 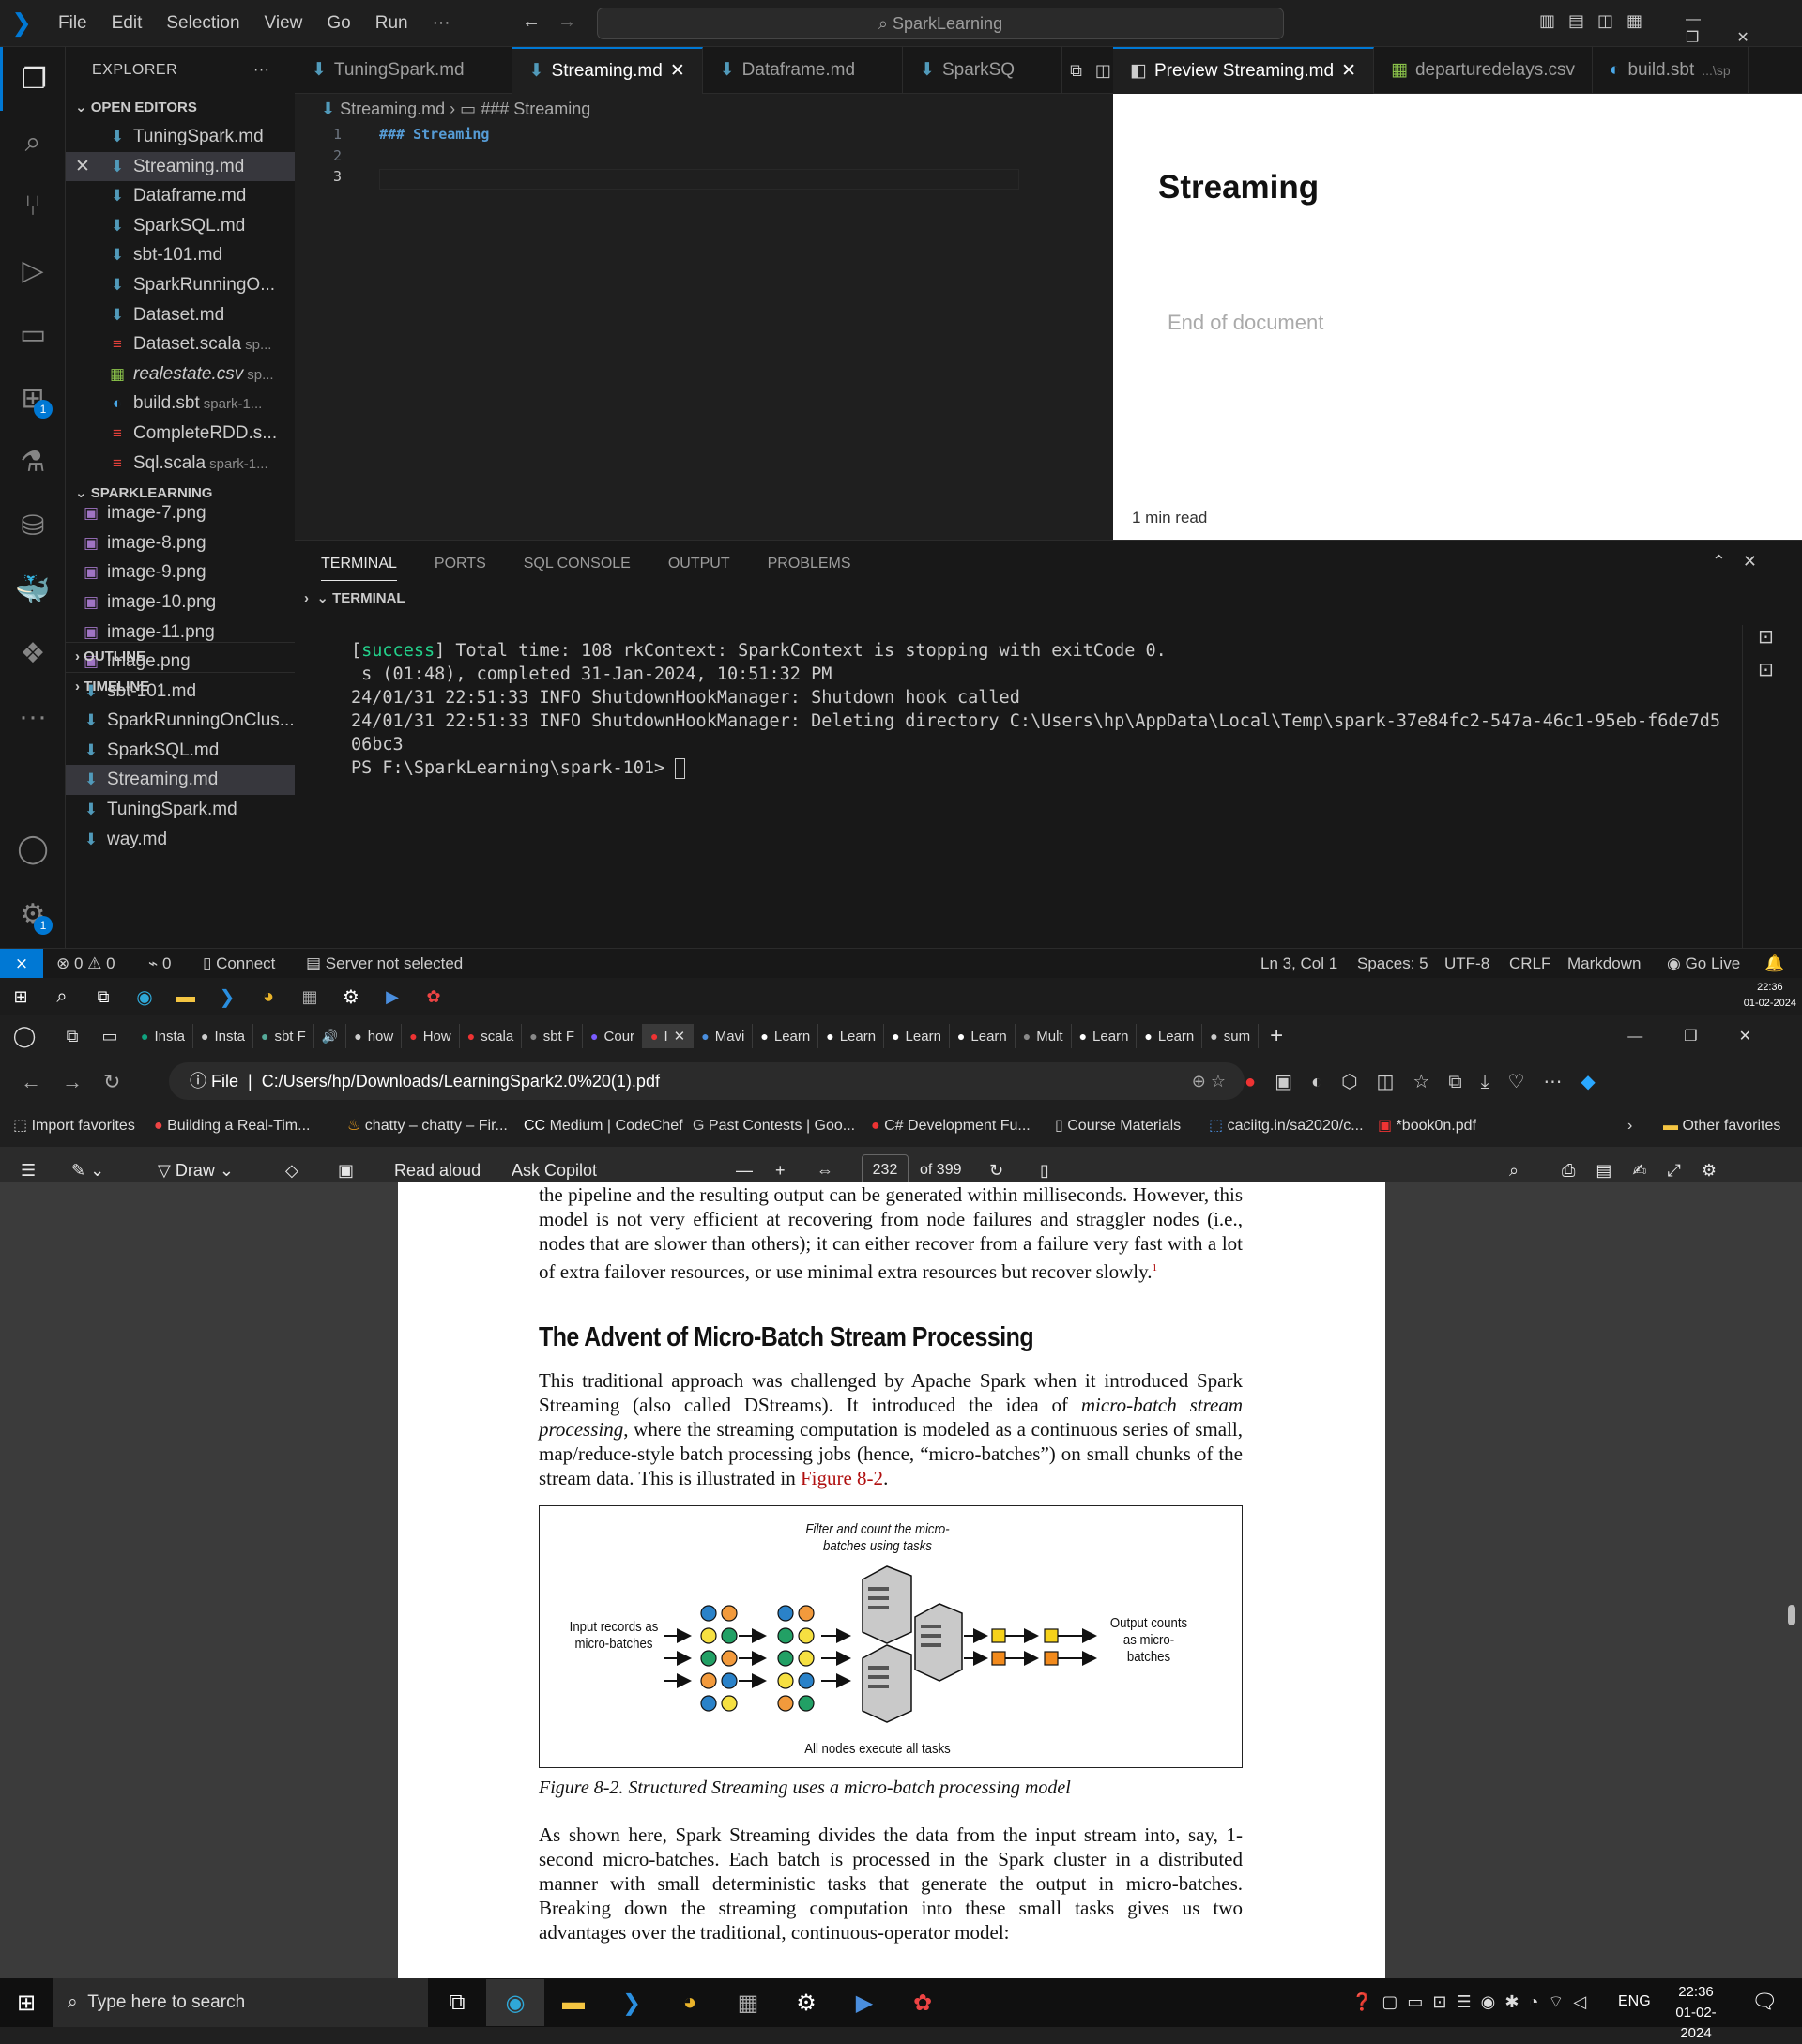 I want to click on browser-tab: ● scala, so click(x=491, y=1036).